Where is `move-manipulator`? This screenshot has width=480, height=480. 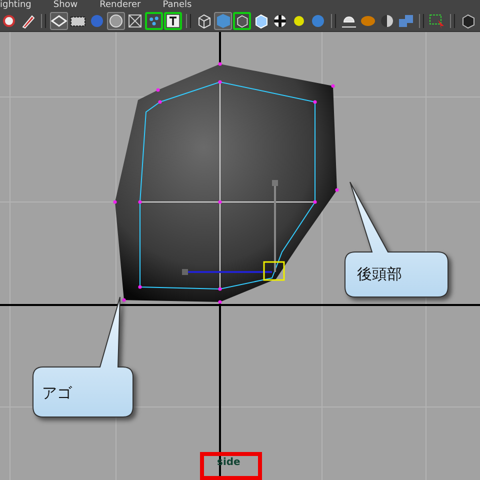
move-manipulator is located at coordinates (233, 230).